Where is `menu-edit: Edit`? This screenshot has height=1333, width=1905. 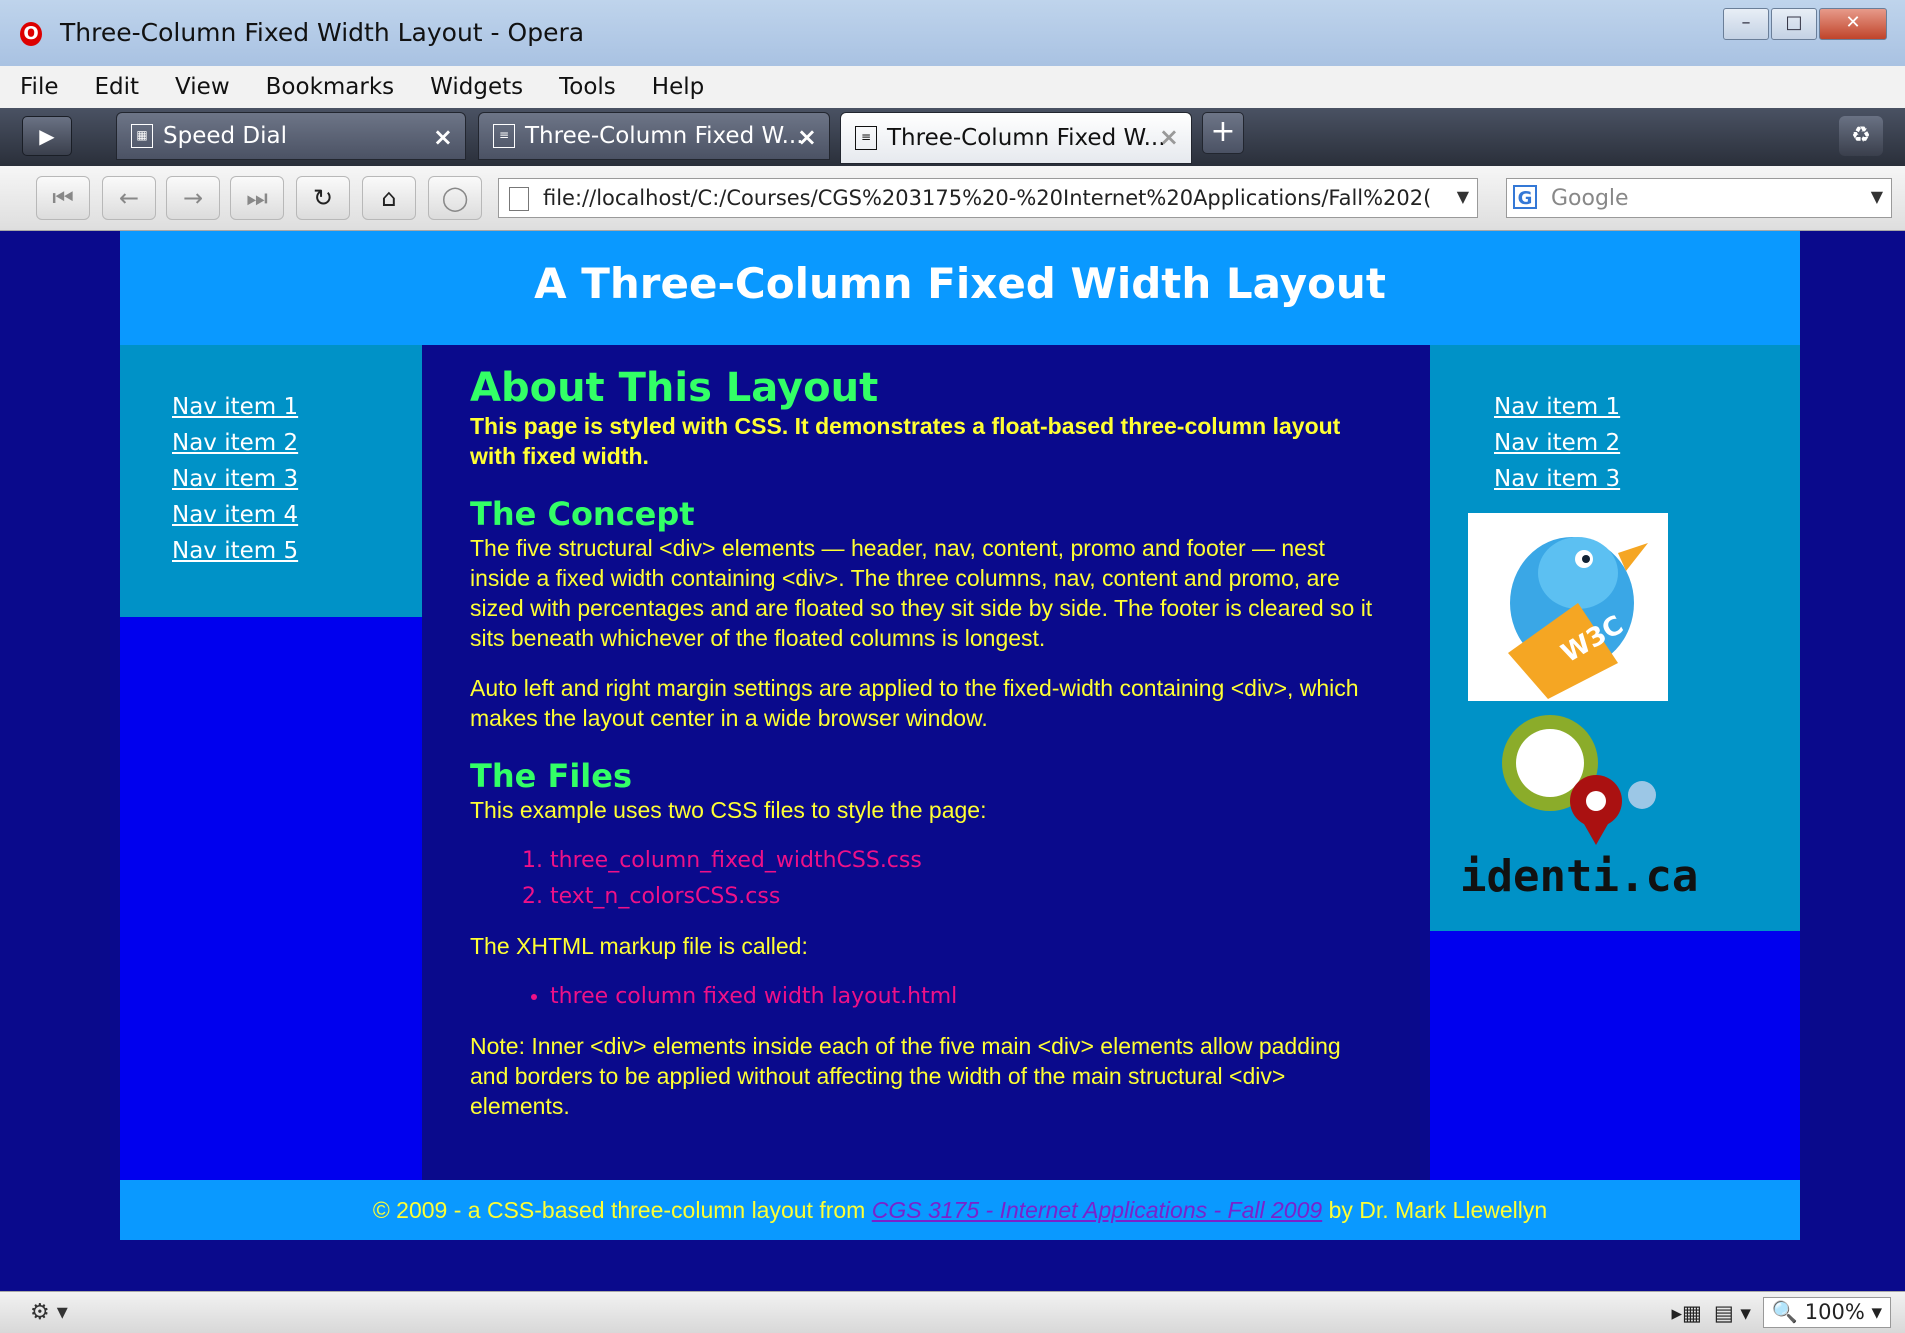 menu-edit: Edit is located at coordinates (117, 87).